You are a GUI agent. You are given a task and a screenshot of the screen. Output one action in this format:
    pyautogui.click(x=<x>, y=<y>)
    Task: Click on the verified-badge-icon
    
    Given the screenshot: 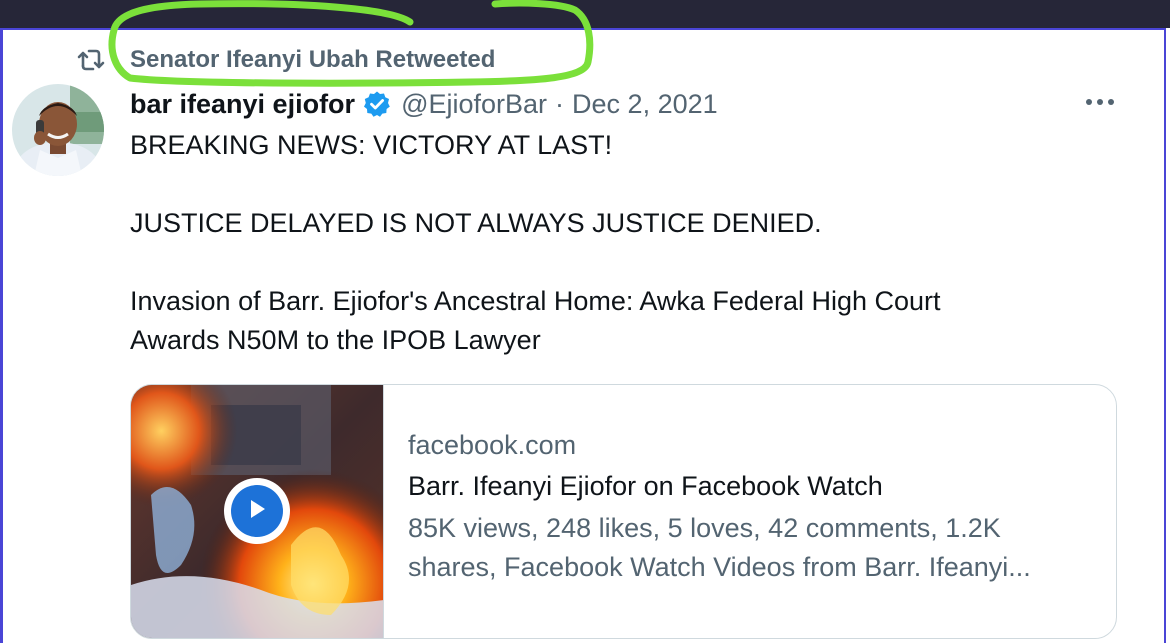 What is the action you would take?
    pyautogui.click(x=377, y=104)
    